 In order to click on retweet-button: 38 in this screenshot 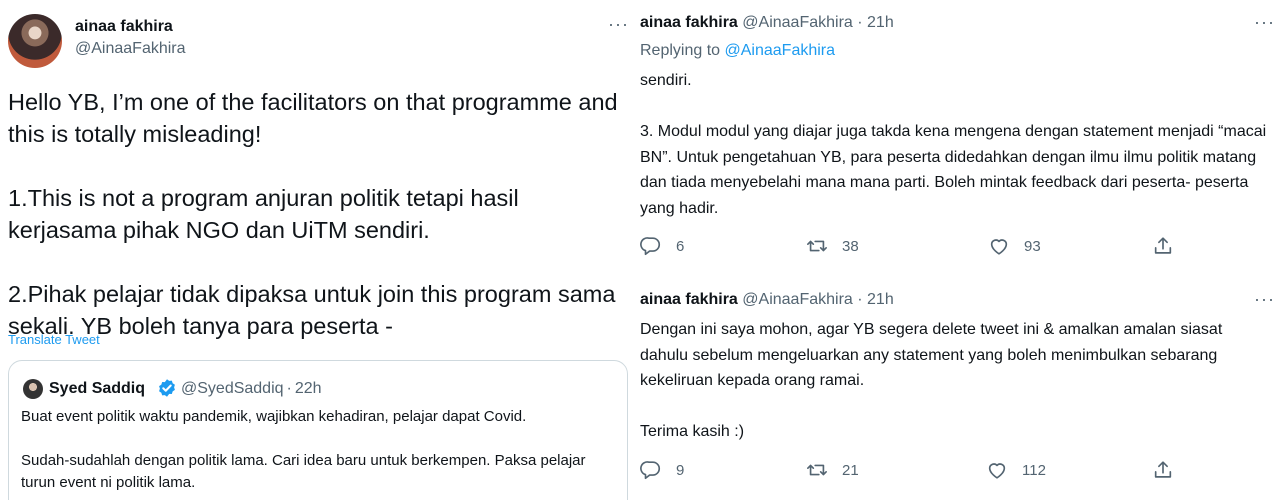, I will do `click(832, 246)`.